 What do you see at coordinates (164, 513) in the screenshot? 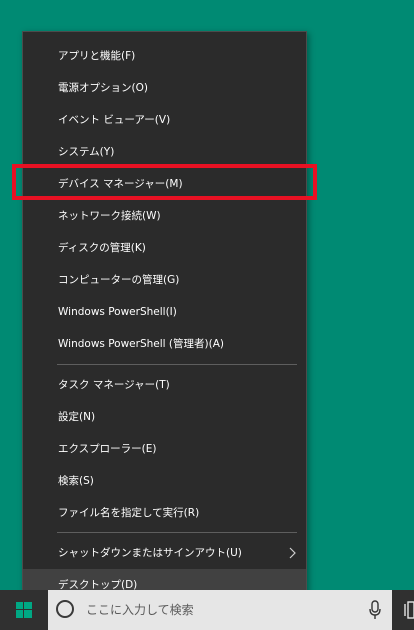
I see `menu-item-run: ファイル名を指定して実行(R)` at bounding box center [164, 513].